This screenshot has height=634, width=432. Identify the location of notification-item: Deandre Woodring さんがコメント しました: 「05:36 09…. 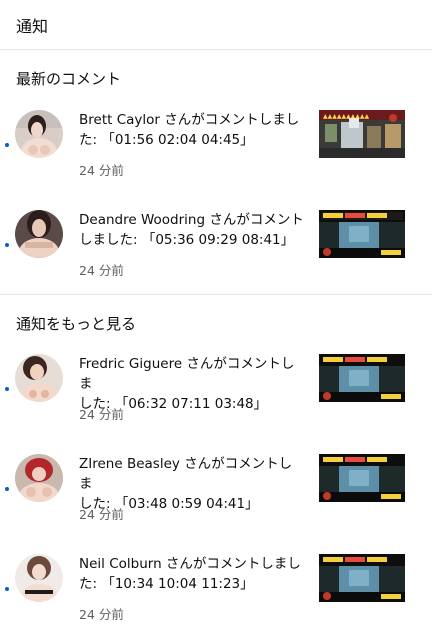
(216, 255).